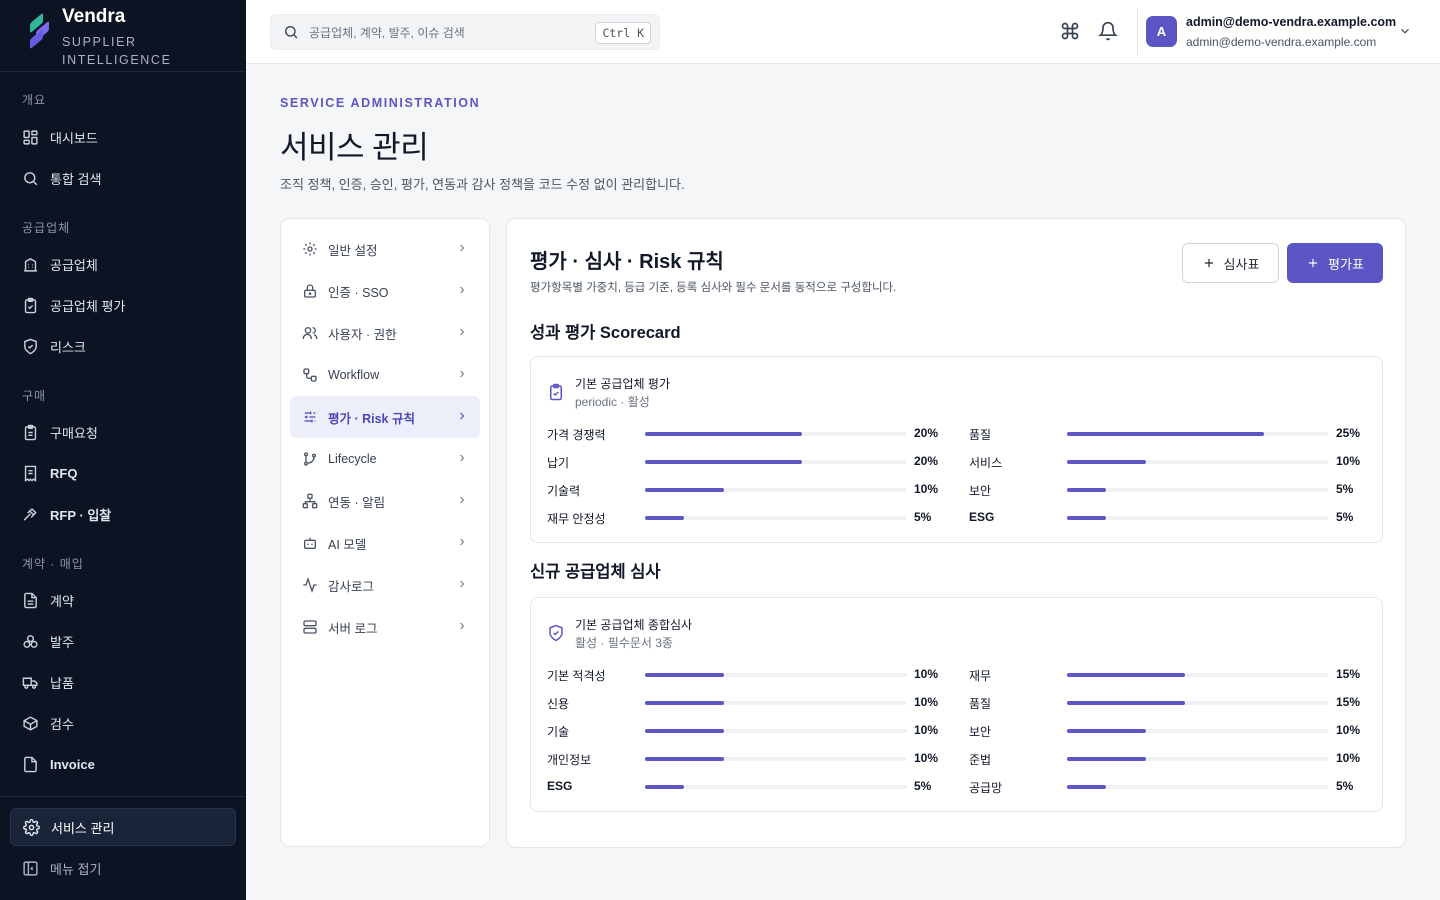 Image resolution: width=1440 pixels, height=900 pixels. Describe the element at coordinates (123, 178) in the screenshot. I see `sidebar-item-search: 통합 검색` at that location.